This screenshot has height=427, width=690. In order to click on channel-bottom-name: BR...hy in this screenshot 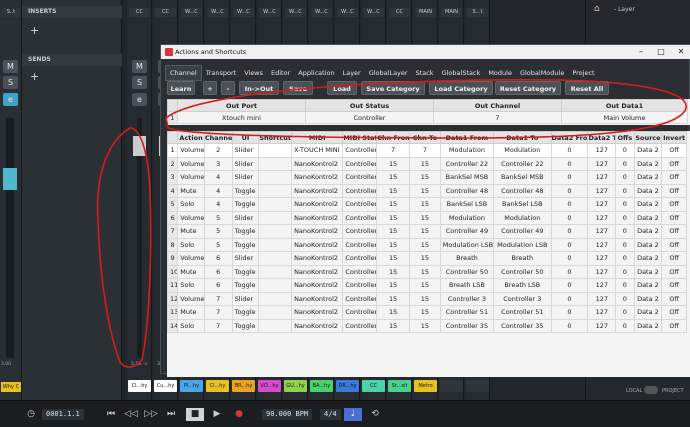, I will do `click(243, 386)`.